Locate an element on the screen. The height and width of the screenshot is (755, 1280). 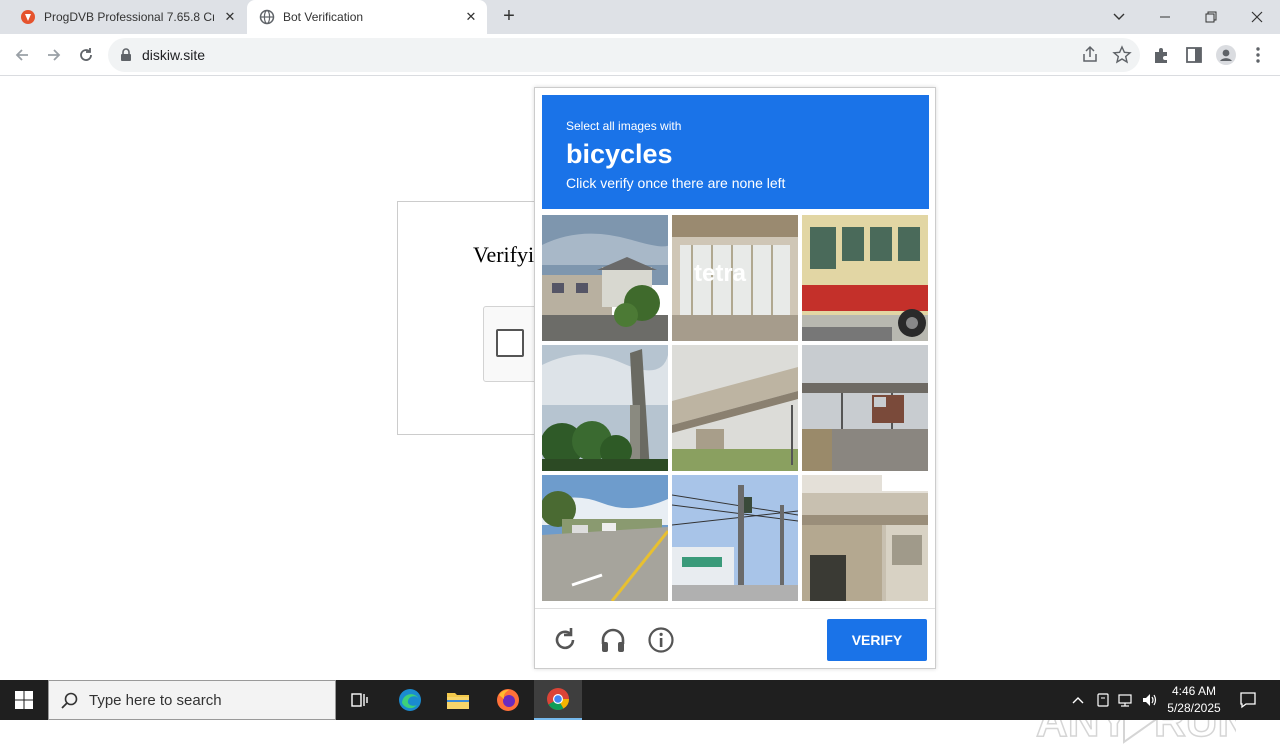
back-button is located at coordinates (22, 55).